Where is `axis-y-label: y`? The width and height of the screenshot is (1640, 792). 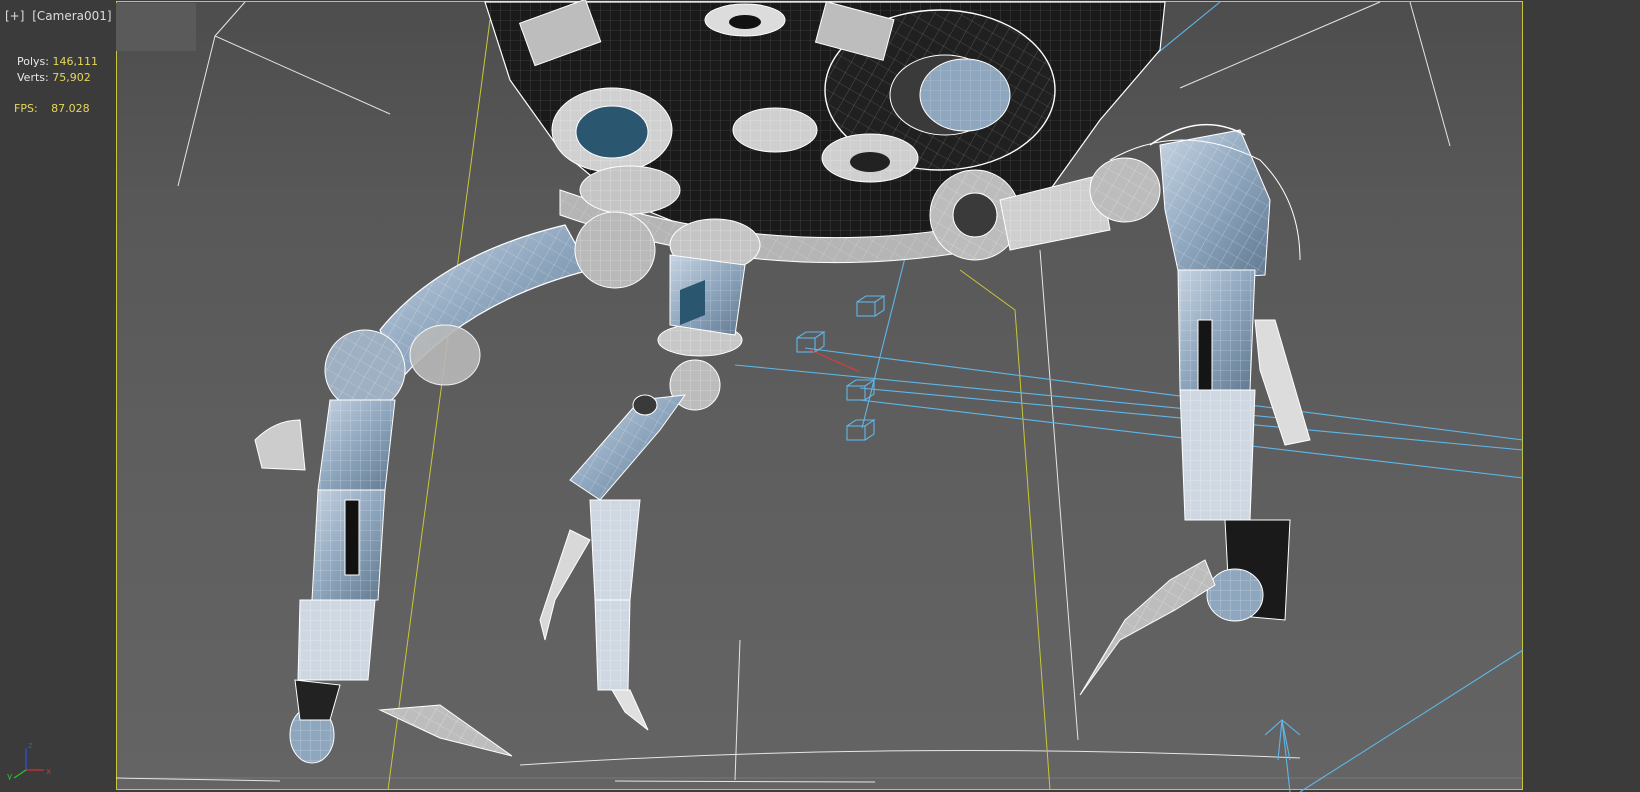
axis-y-label: y is located at coordinates (10, 776).